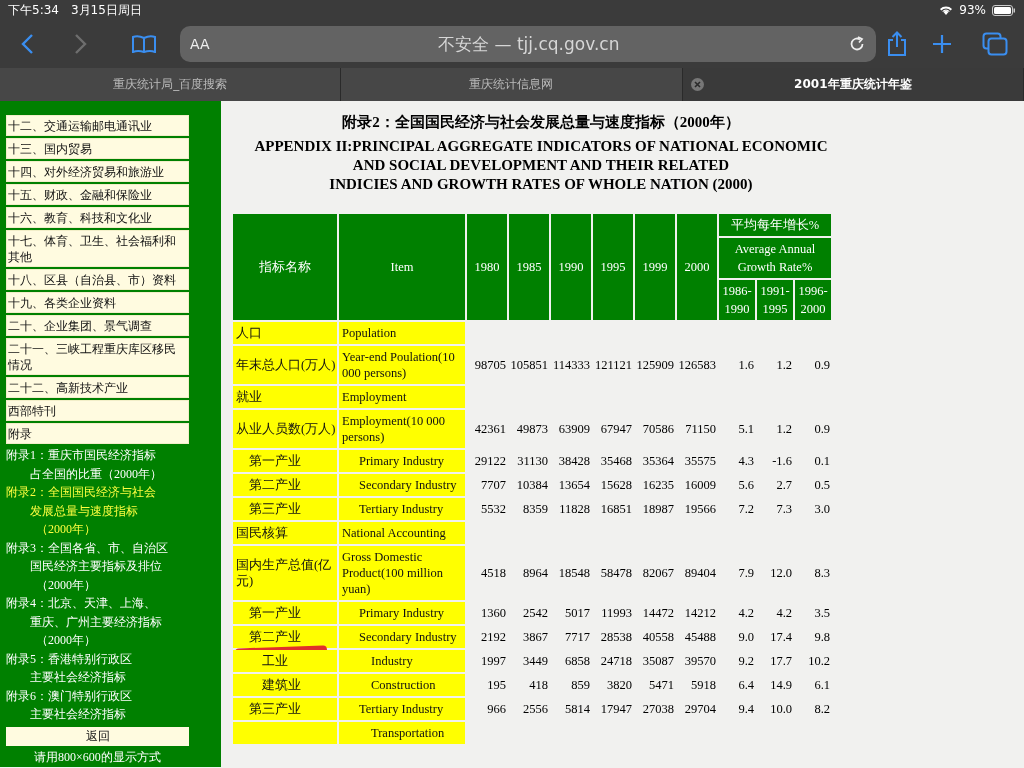  Describe the element at coordinates (402, 661) in the screenshot. I see `table-cell: Industry` at that location.